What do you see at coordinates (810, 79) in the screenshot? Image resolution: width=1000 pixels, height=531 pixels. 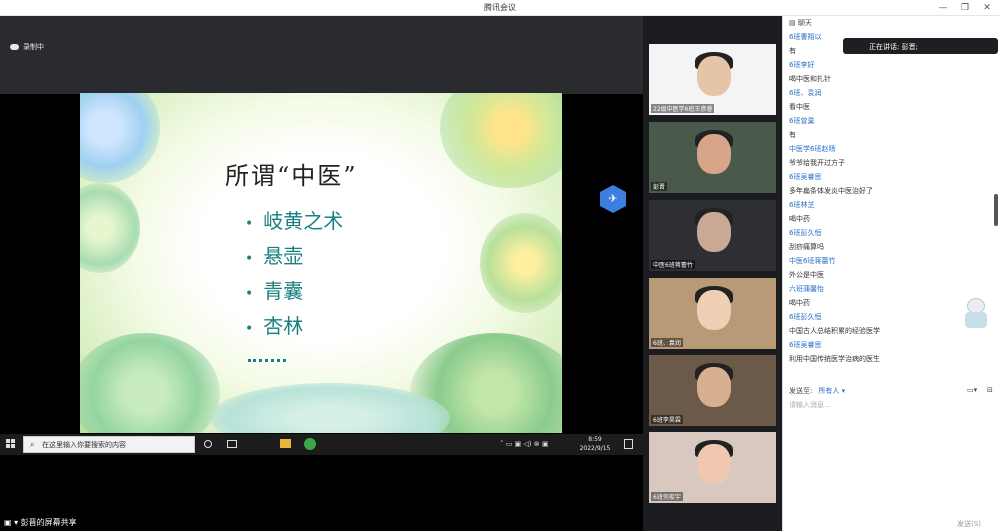 I see `chat-message: 喝中医和扎针` at bounding box center [810, 79].